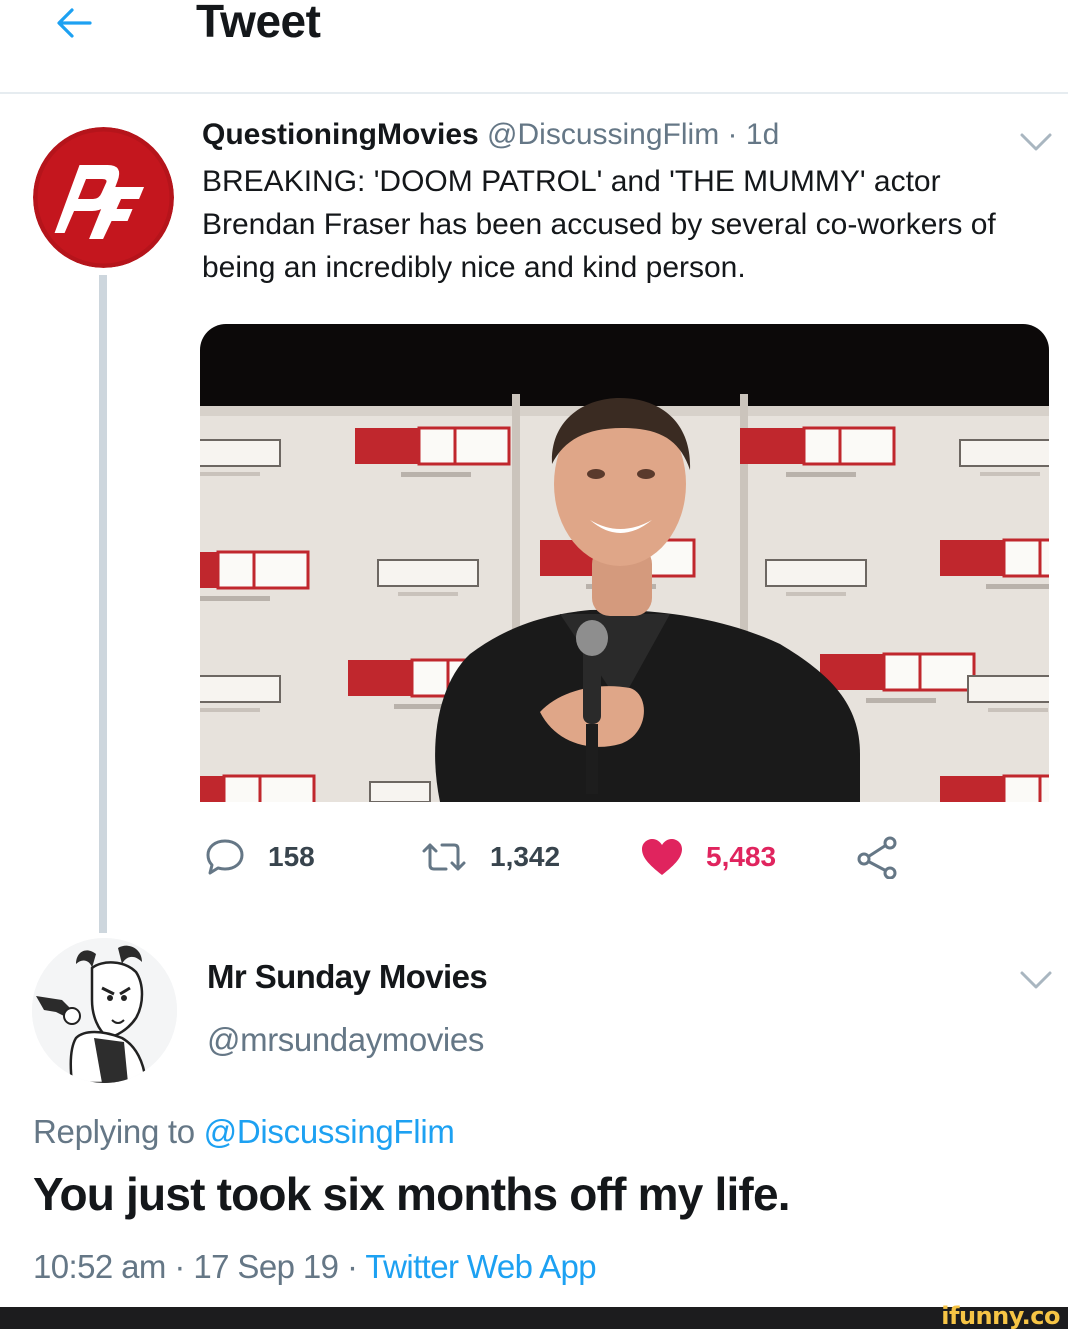 The width and height of the screenshot is (1068, 1329). Describe the element at coordinates (258, 23) in the screenshot. I see `page-title: Tweet` at that location.